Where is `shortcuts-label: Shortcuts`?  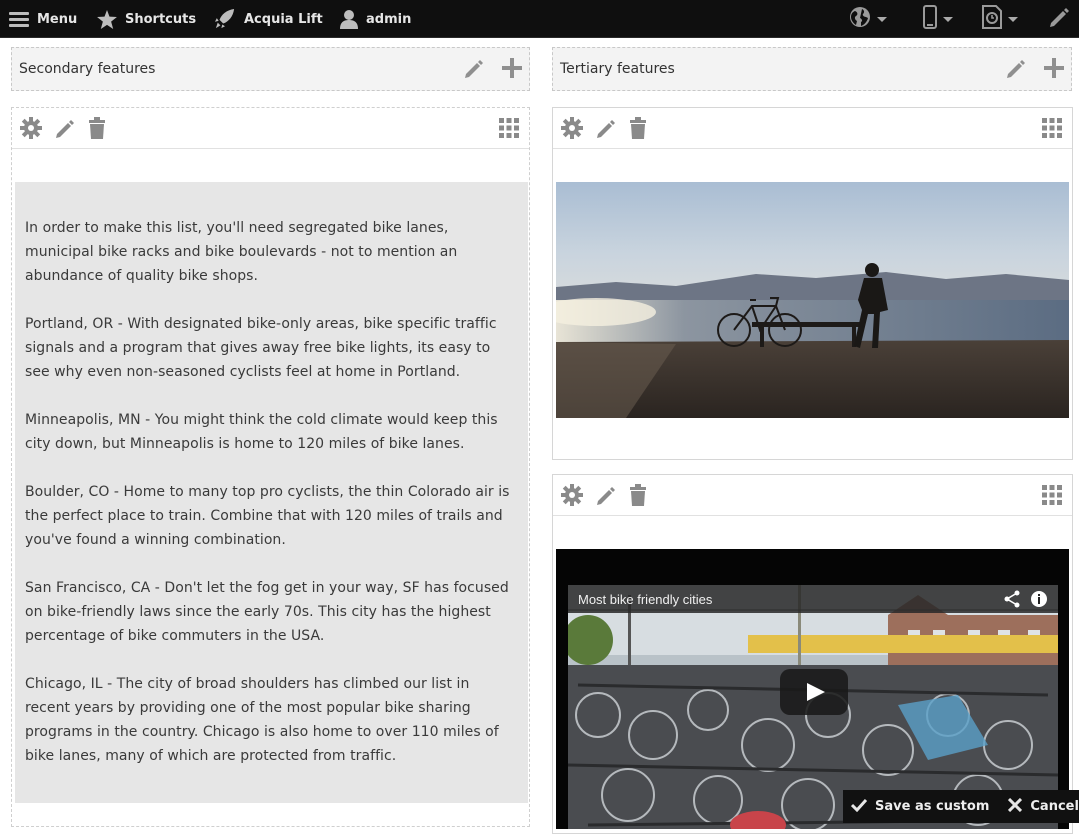
shortcuts-label: Shortcuts is located at coordinates (161, 19).